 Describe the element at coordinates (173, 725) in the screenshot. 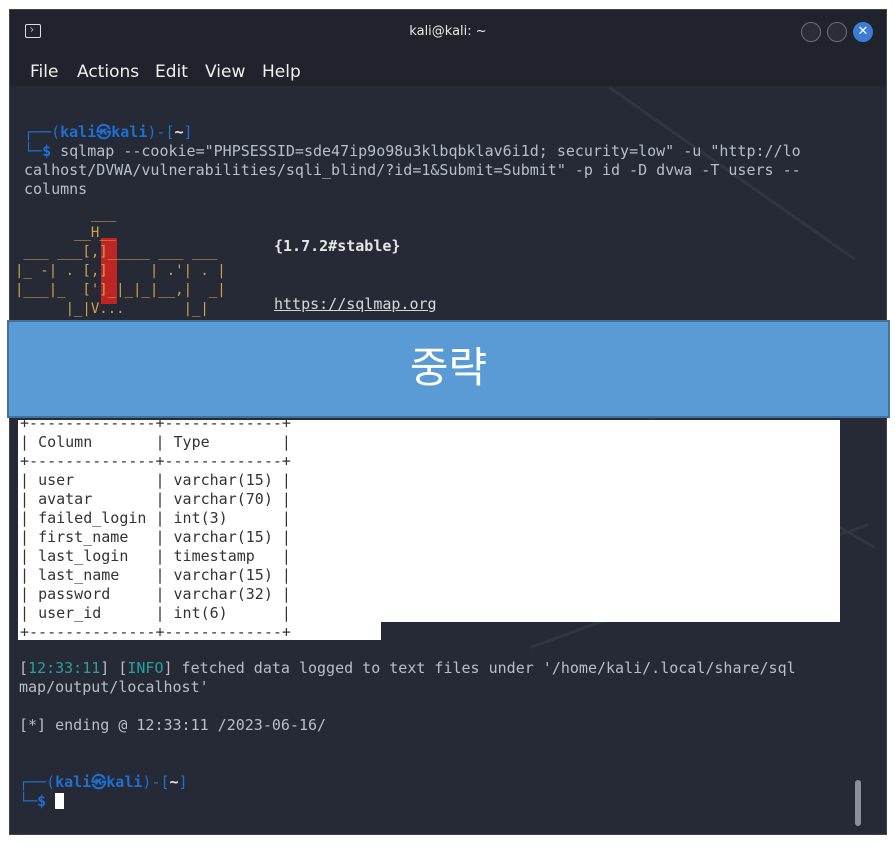

I see `ending-line: [*] ending @ 12:33:11 /2023-06-16/` at that location.